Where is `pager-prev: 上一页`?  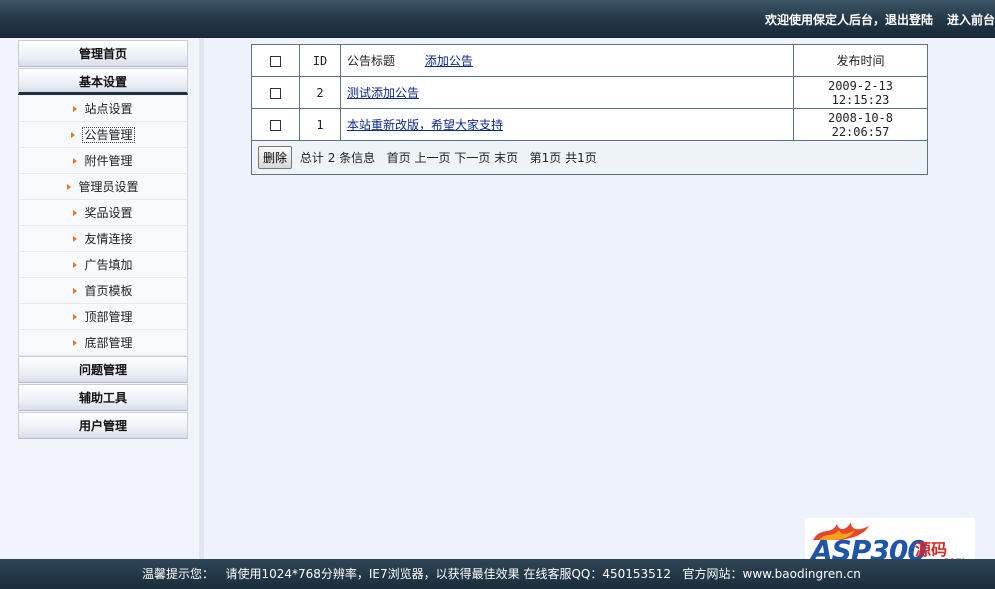 pager-prev: 上一页 is located at coordinates (432, 158).